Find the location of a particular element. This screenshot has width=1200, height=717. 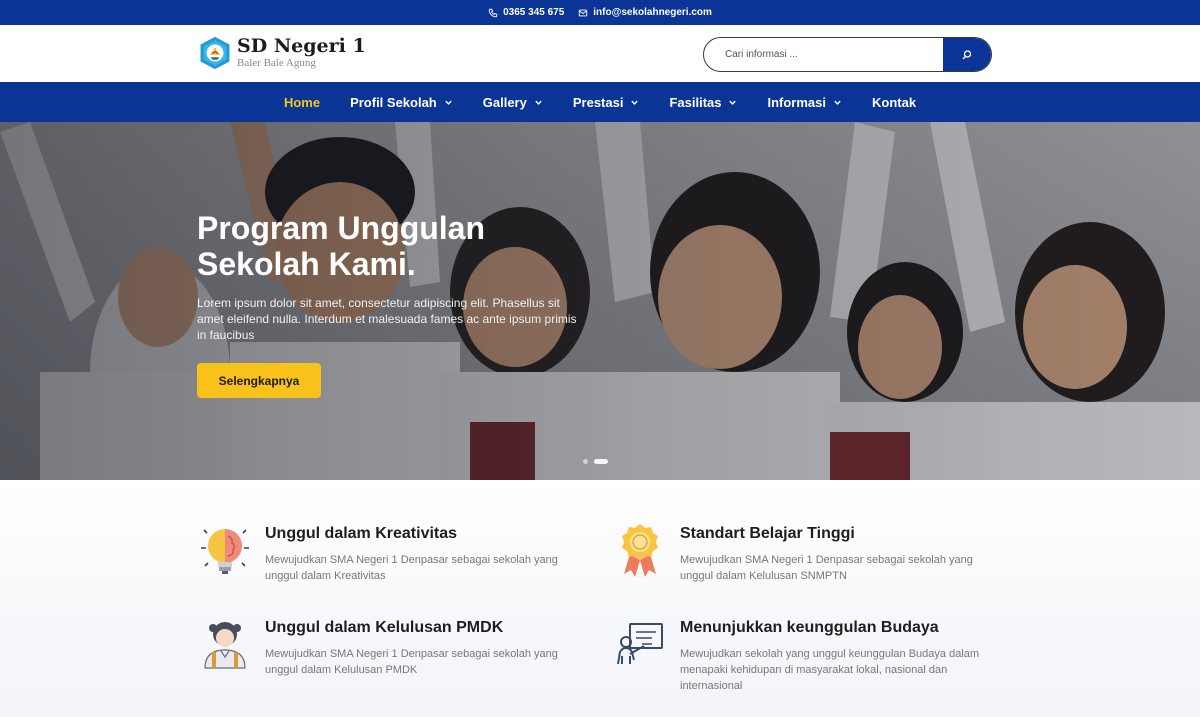

nav-item-gallery: Gallery is located at coordinates (513, 102).